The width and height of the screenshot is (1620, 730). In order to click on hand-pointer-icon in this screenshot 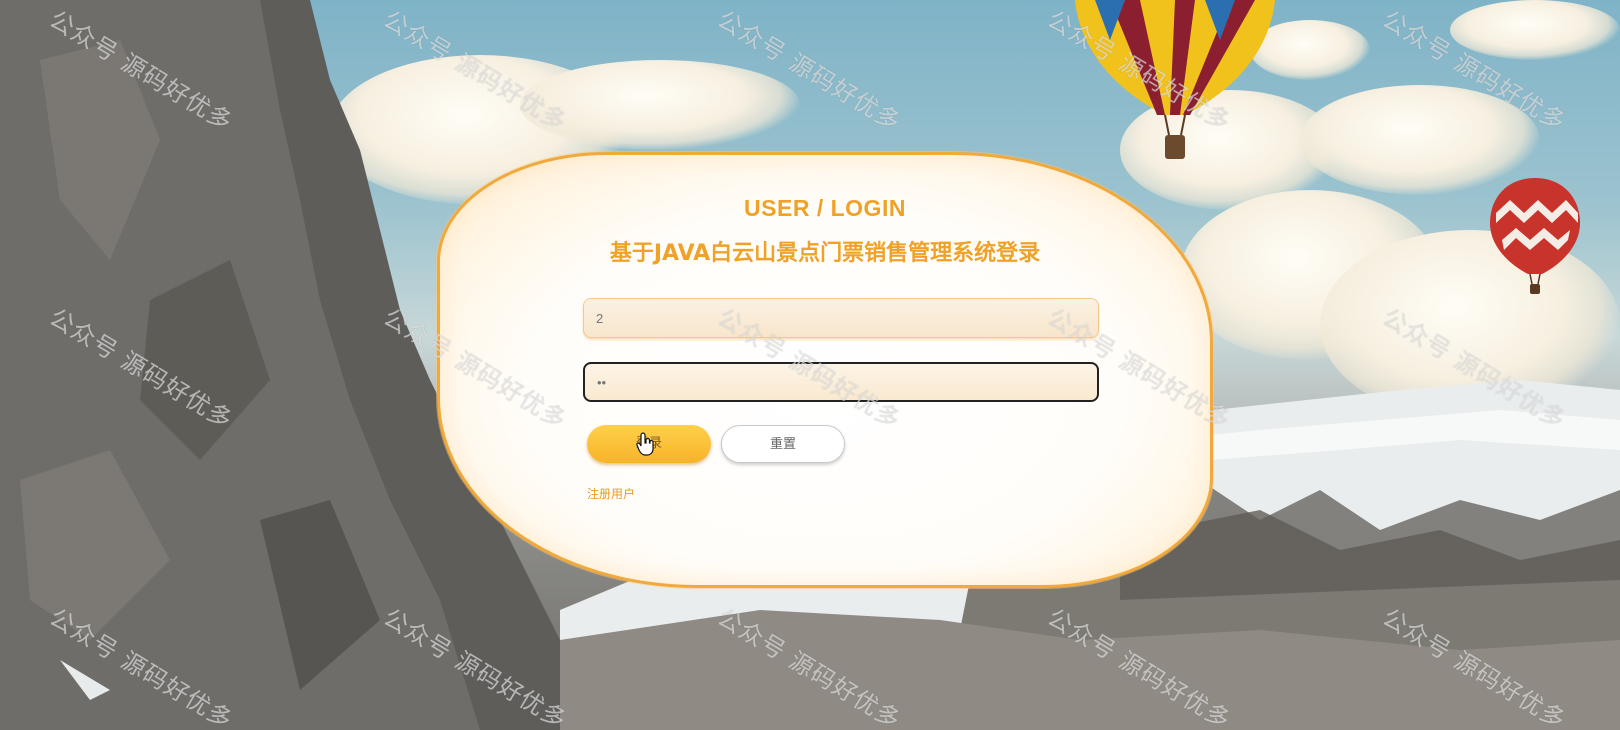, I will do `click(645, 444)`.